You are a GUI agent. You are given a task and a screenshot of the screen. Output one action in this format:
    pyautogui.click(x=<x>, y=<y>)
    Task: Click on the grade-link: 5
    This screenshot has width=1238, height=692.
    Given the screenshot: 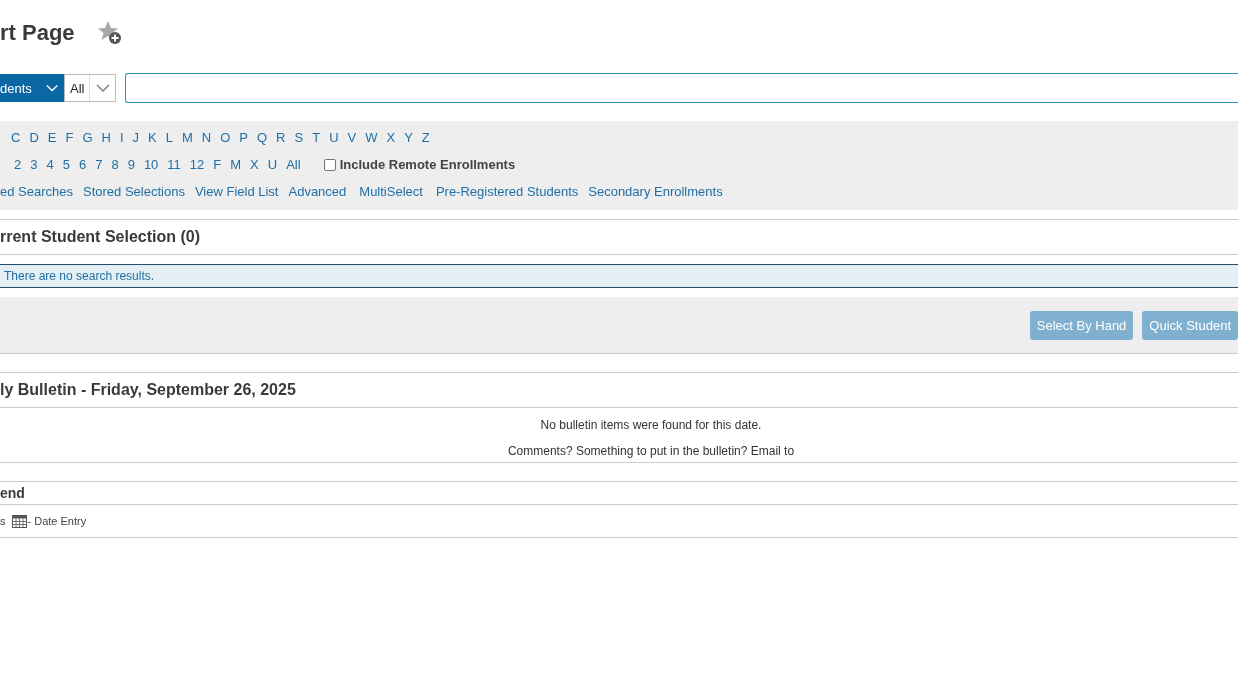 What is the action you would take?
    pyautogui.click(x=66, y=164)
    